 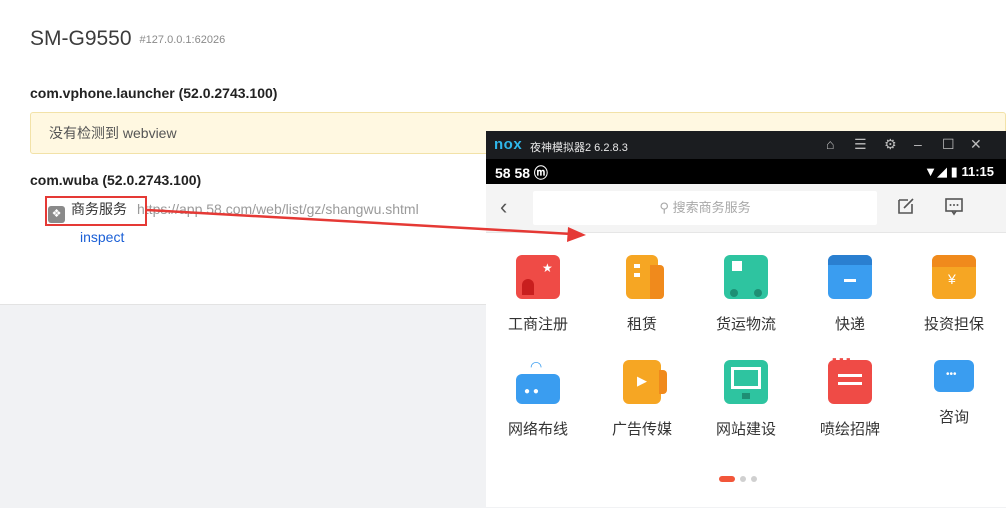 I want to click on battery-icon: ▮, so click(x=954, y=171).